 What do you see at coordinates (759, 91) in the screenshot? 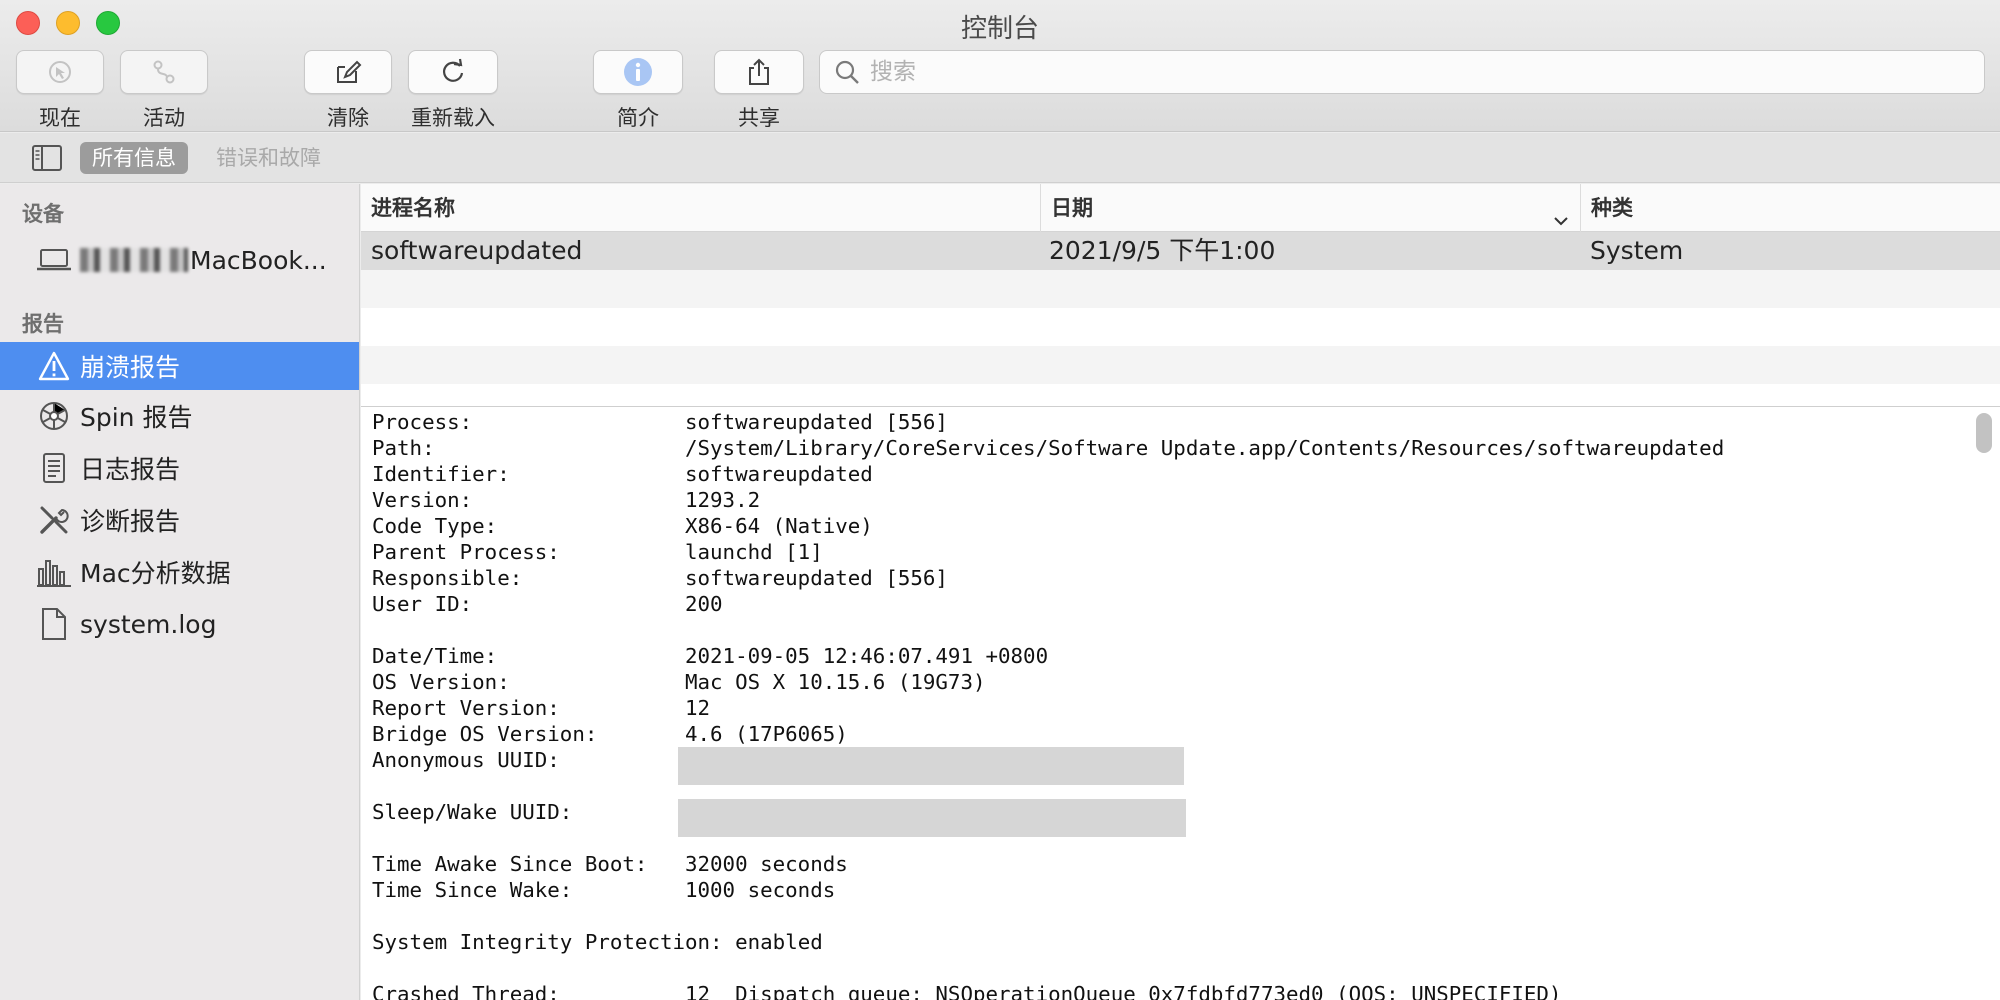
I see `share-button: 共享` at bounding box center [759, 91].